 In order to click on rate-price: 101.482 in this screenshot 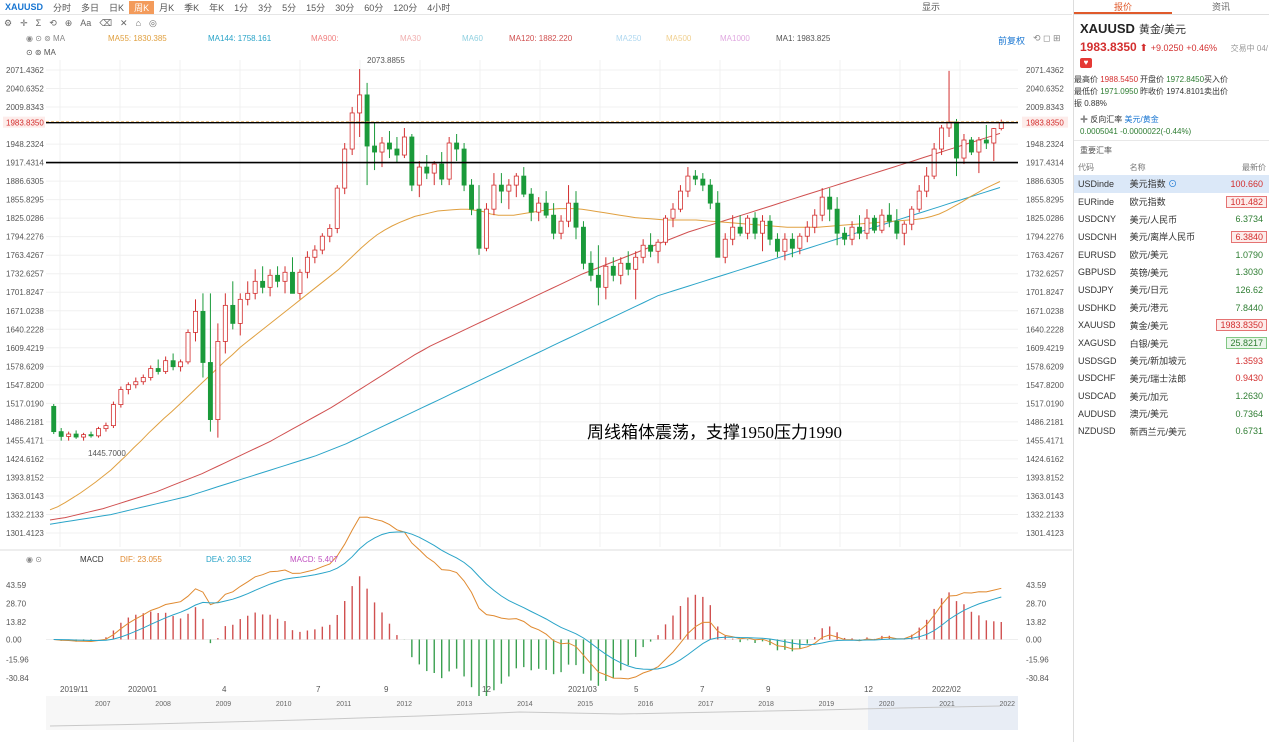, I will do `click(1238, 202)`.